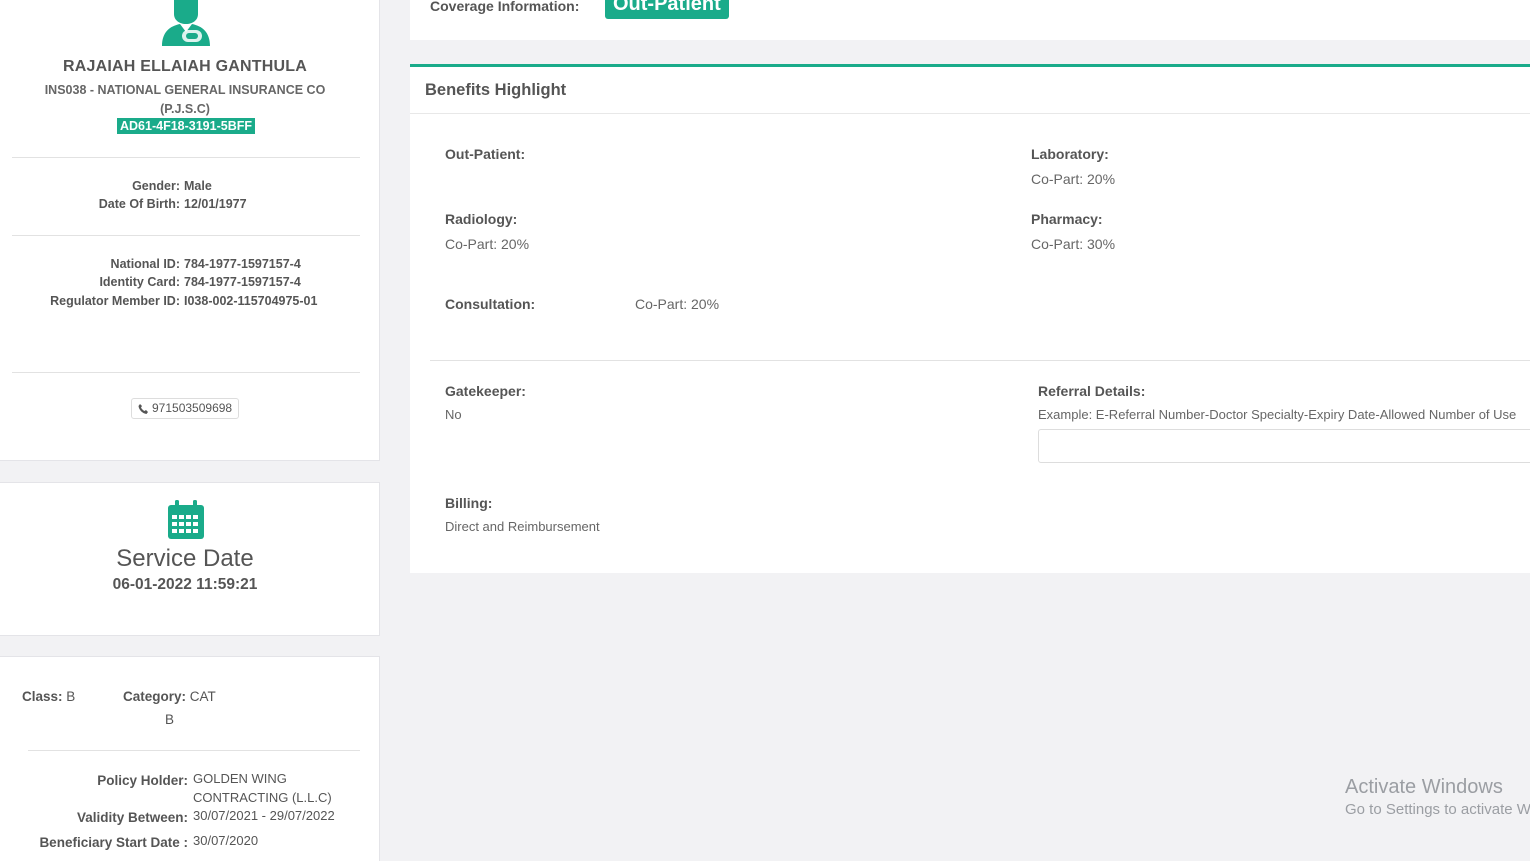 The image size is (1530, 861). I want to click on regulator-id-label: Regulator Member ID:, so click(115, 301).